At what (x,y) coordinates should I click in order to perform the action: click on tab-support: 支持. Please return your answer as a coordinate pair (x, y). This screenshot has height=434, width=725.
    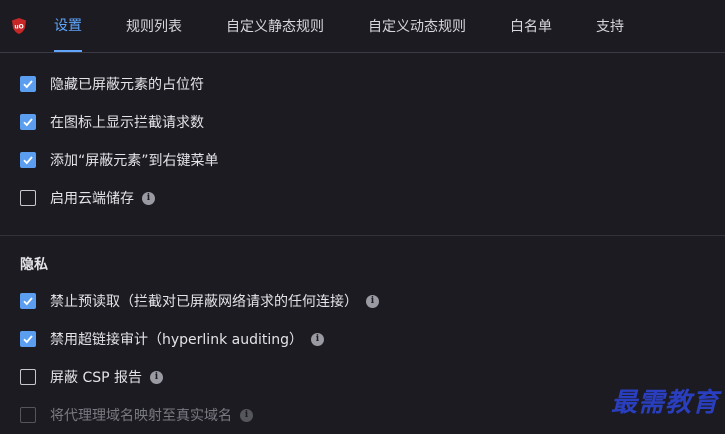
    Looking at the image, I should click on (610, 26).